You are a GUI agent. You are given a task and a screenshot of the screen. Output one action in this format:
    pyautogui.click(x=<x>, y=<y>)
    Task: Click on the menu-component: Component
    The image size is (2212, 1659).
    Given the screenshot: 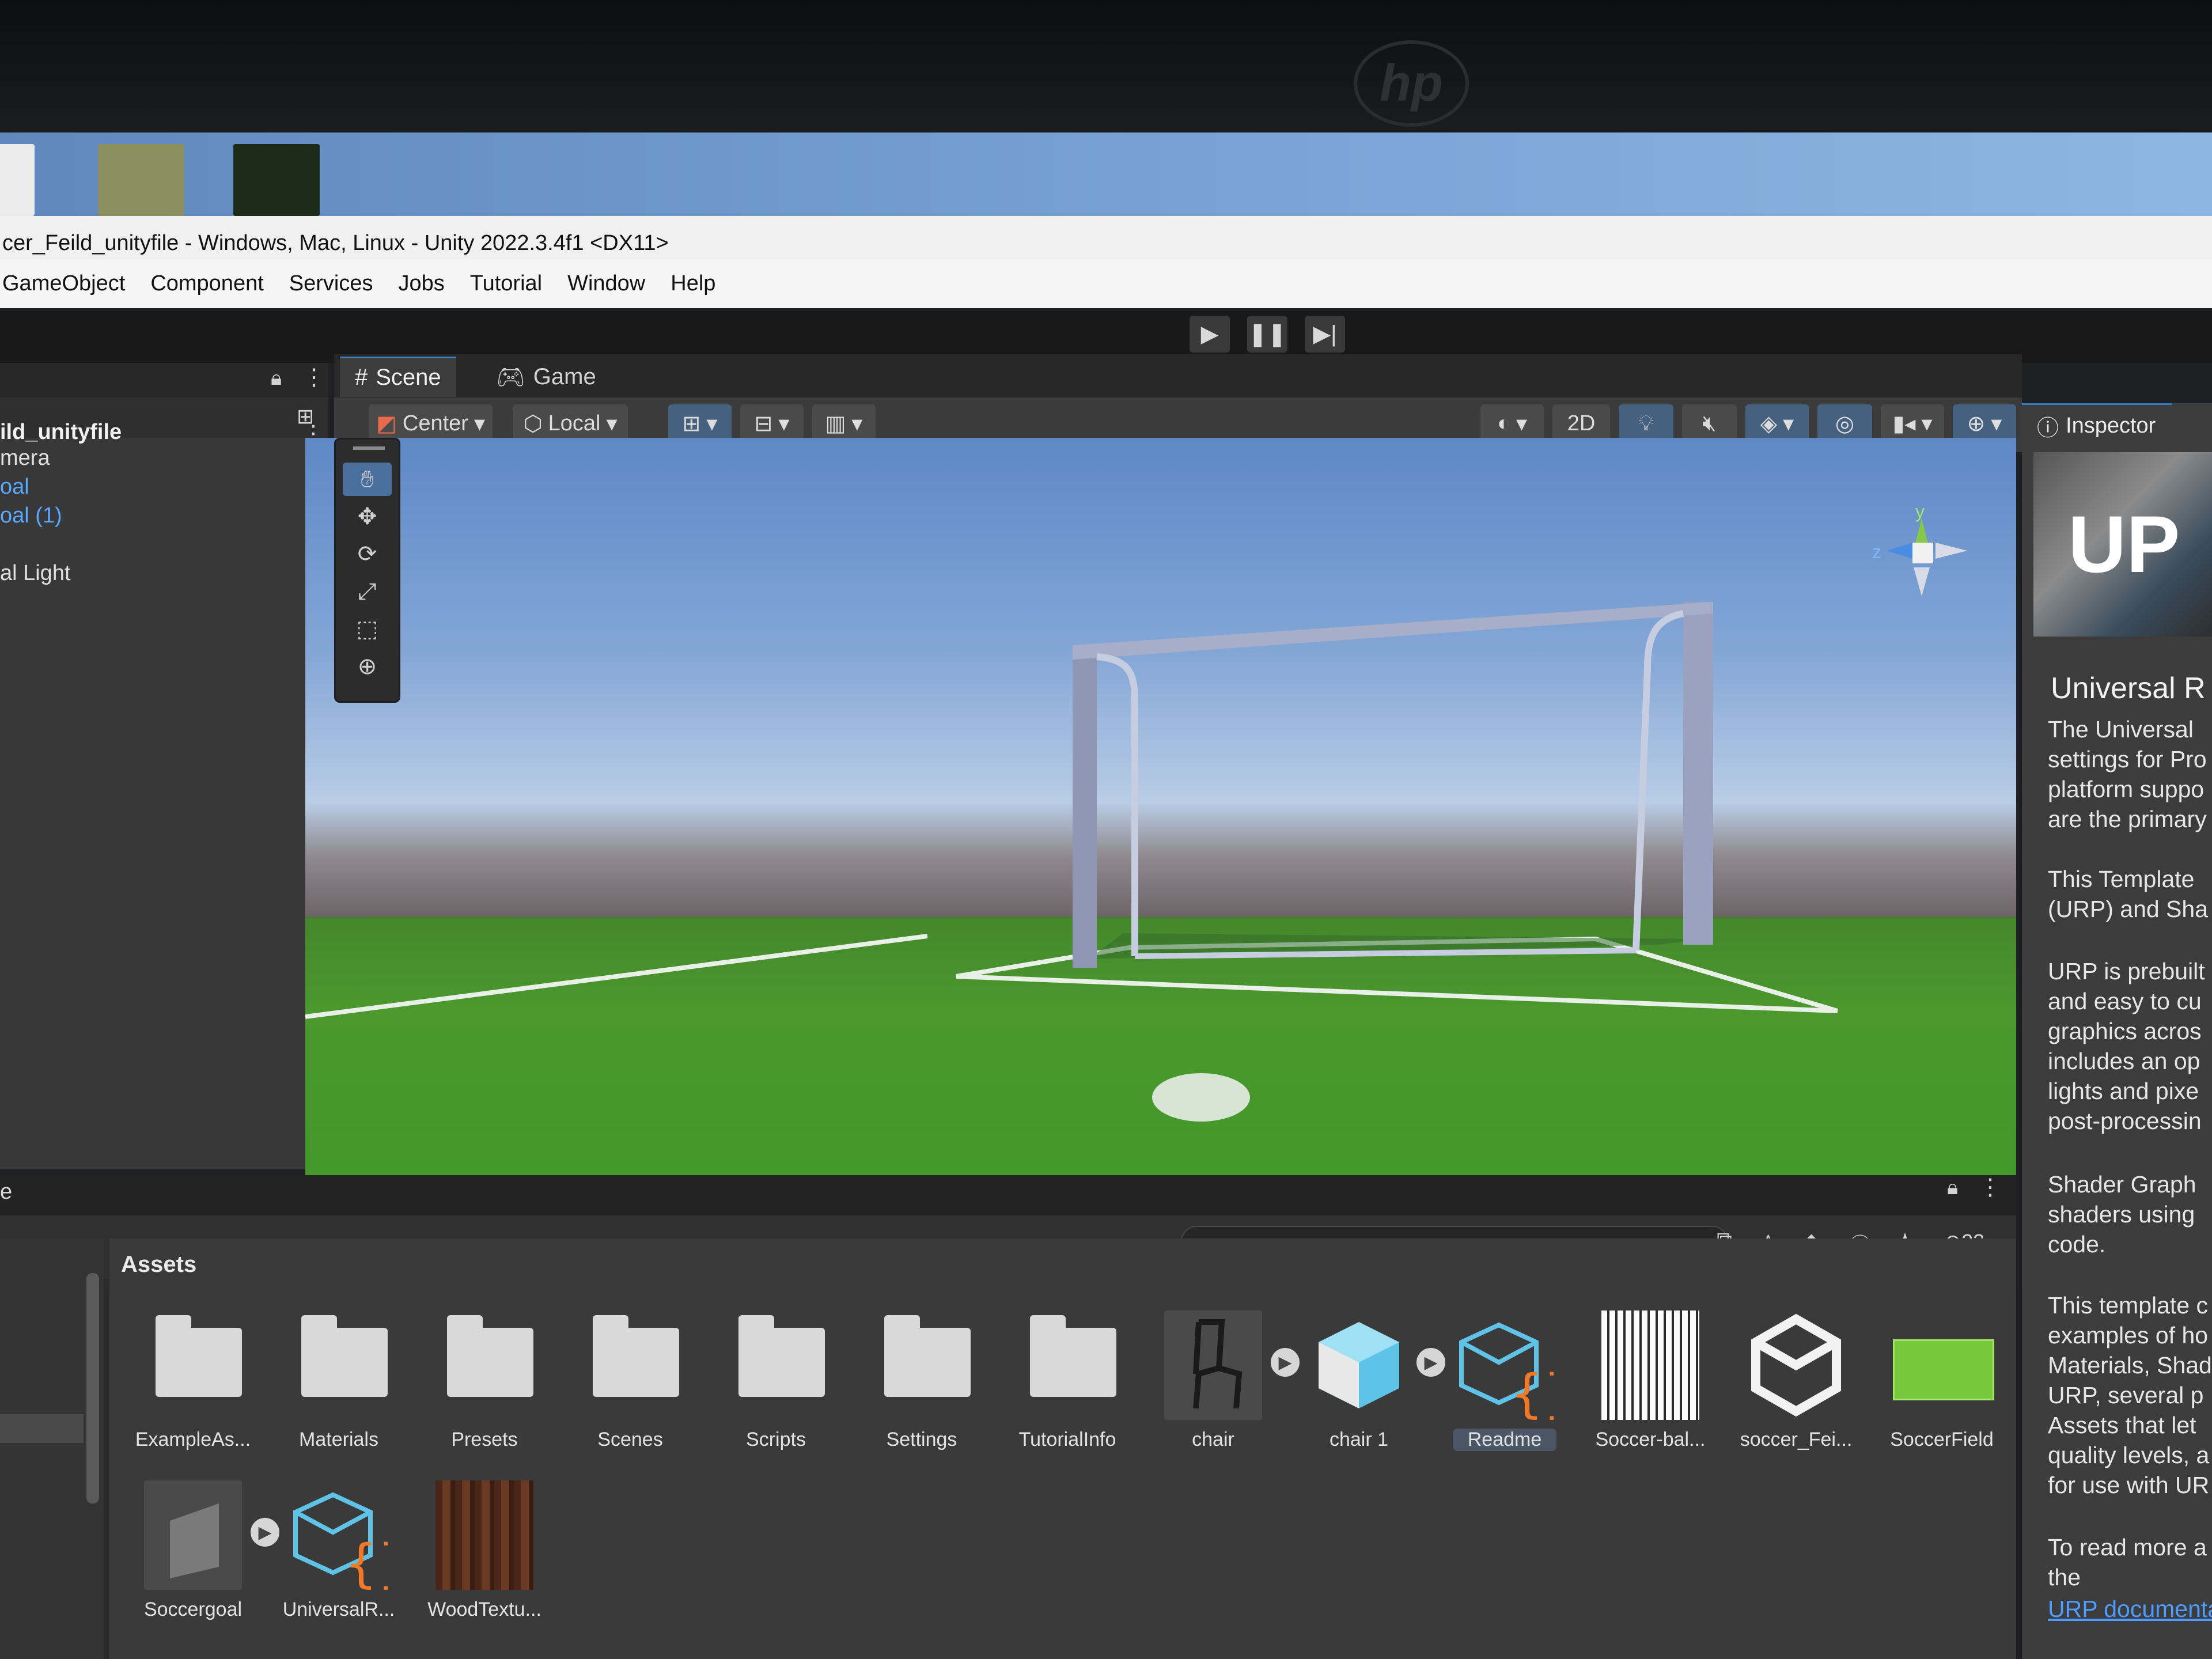 What is the action you would take?
    pyautogui.click(x=206, y=283)
    